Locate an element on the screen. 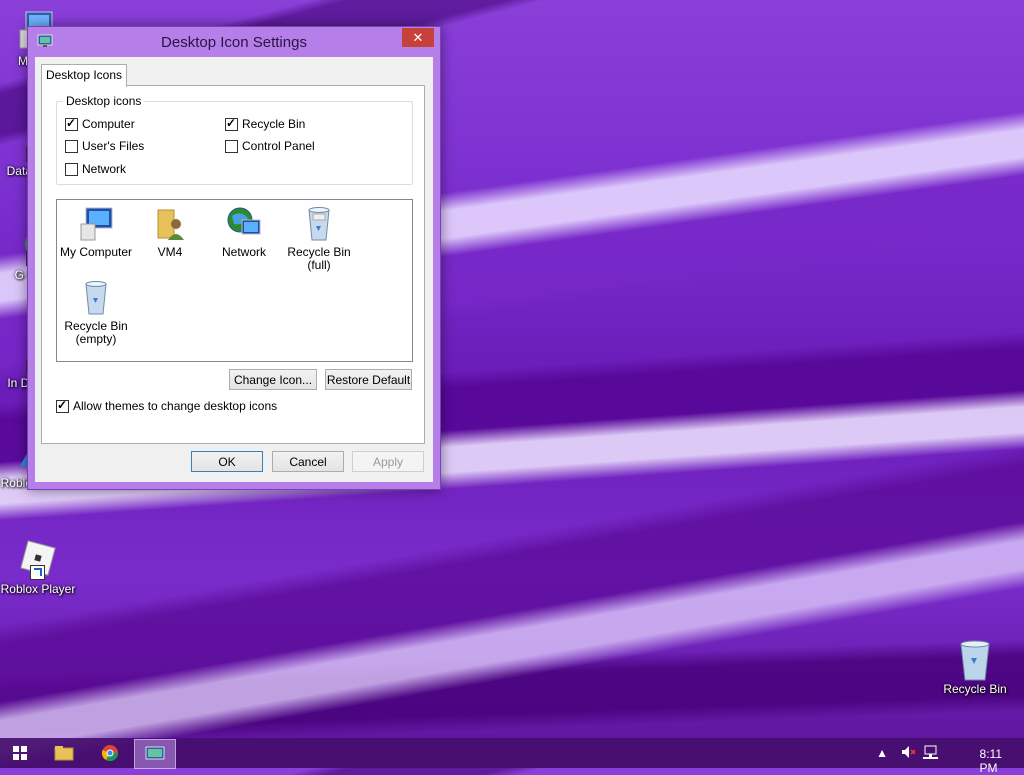  dialog-title: Desktop Icon Settings is located at coordinates (234, 42).